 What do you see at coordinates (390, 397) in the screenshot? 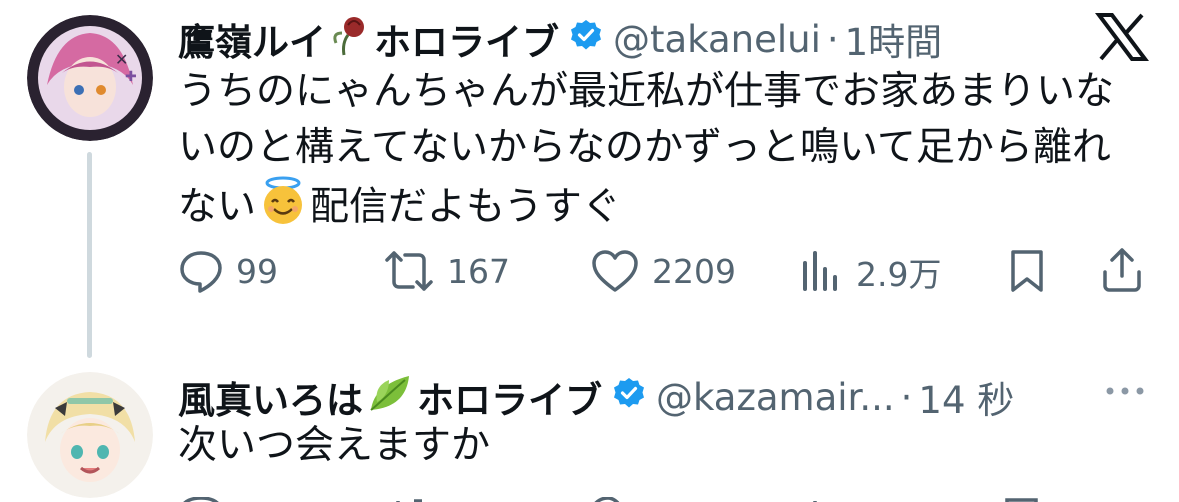
I see `leaf-emoji-icon` at bounding box center [390, 397].